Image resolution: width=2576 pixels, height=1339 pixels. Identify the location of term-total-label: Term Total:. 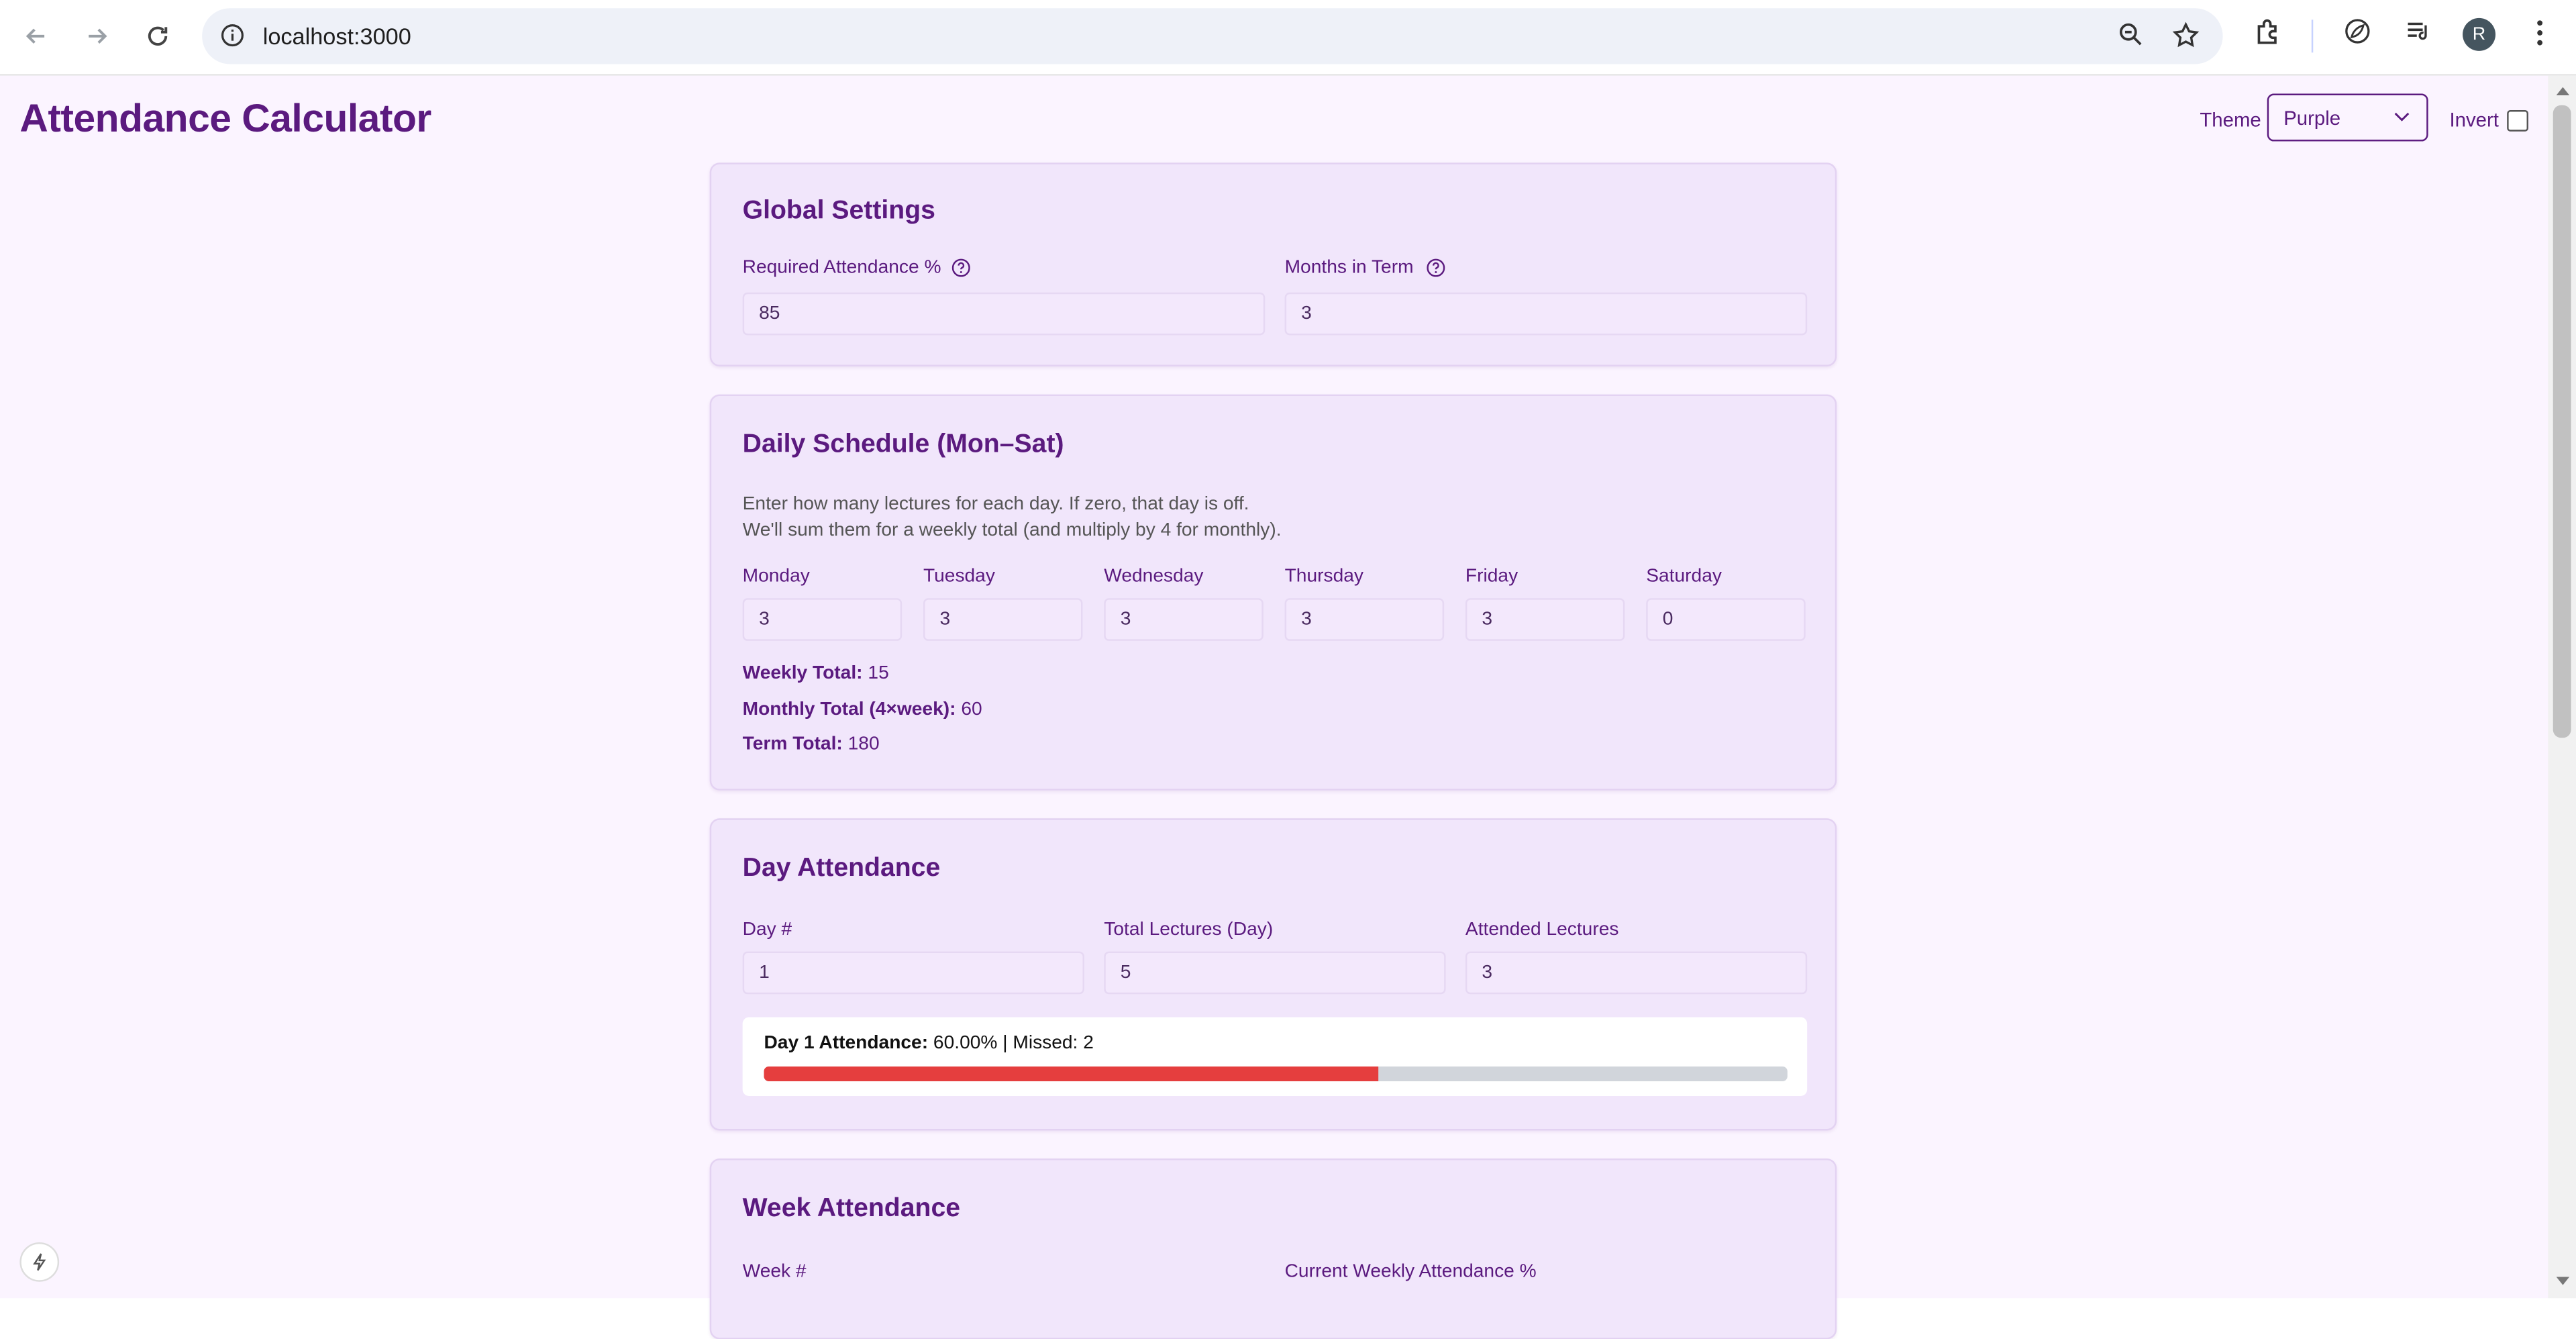
(792, 744).